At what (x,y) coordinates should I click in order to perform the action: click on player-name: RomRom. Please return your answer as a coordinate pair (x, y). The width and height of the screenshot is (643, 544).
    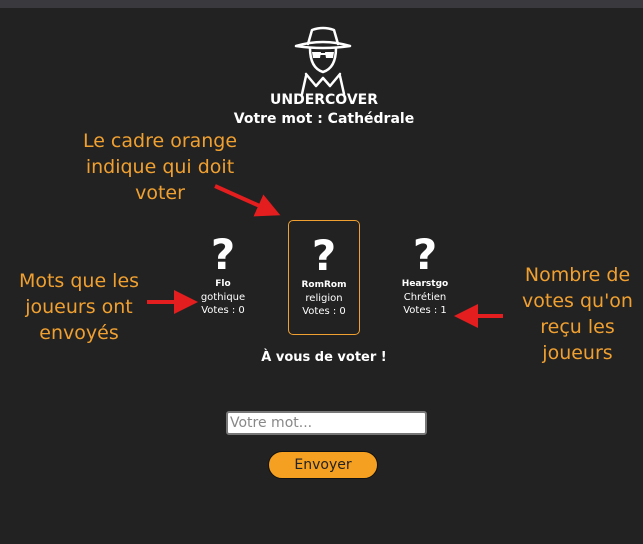
    Looking at the image, I should click on (324, 285).